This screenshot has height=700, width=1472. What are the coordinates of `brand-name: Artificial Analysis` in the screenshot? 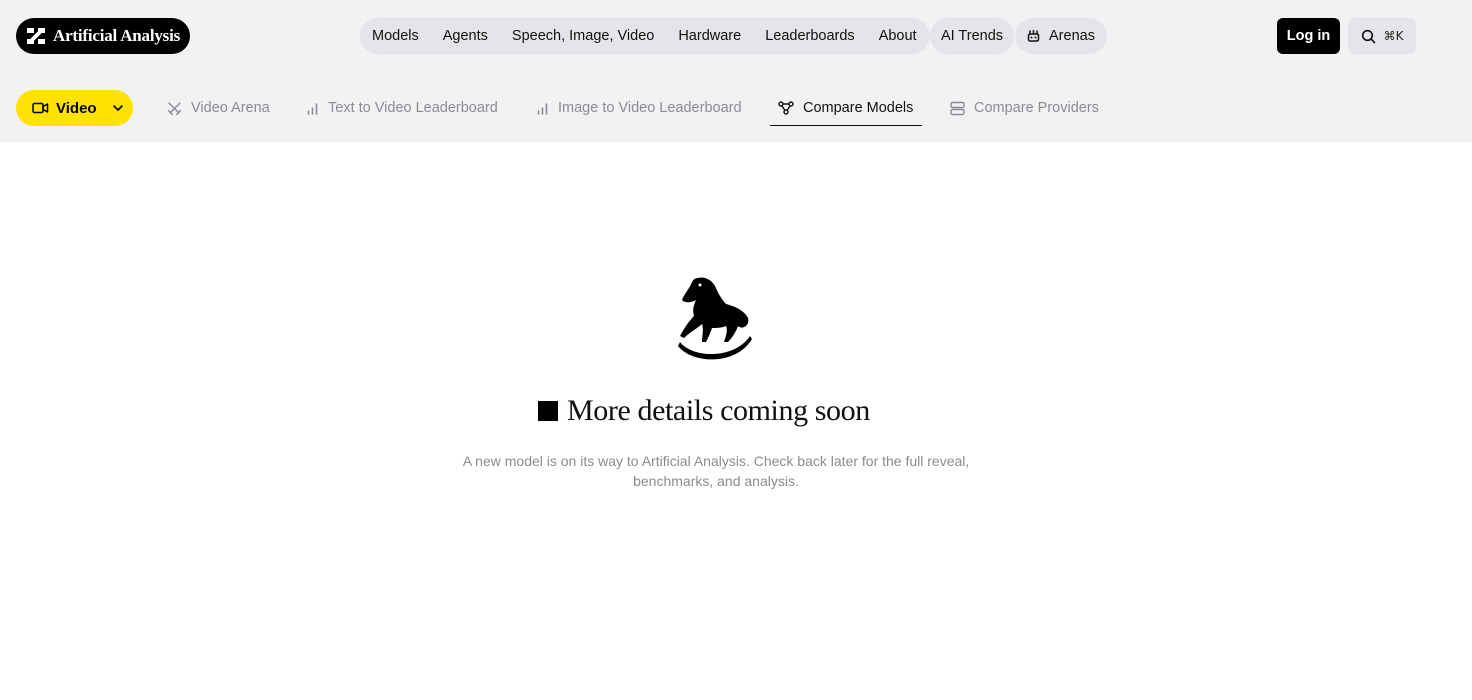 It's located at (117, 35).